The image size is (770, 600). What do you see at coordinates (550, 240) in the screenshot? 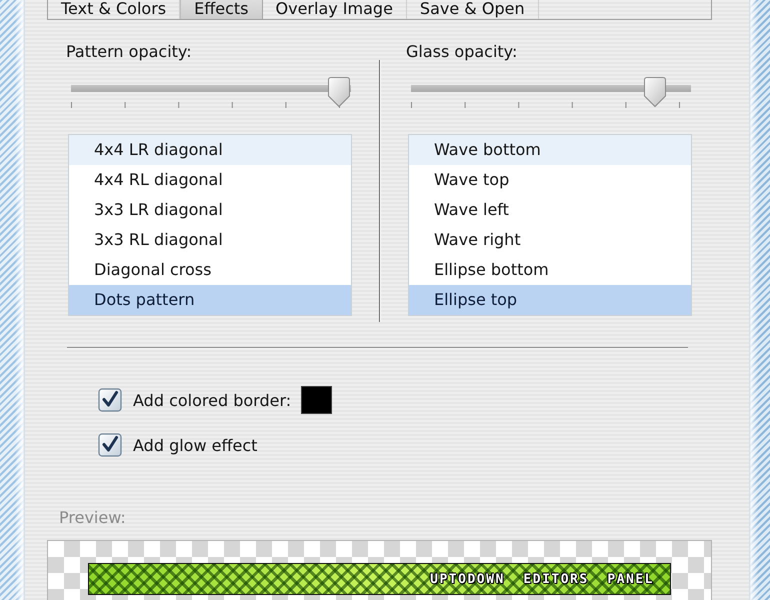
I see `list-item: Wave right` at bounding box center [550, 240].